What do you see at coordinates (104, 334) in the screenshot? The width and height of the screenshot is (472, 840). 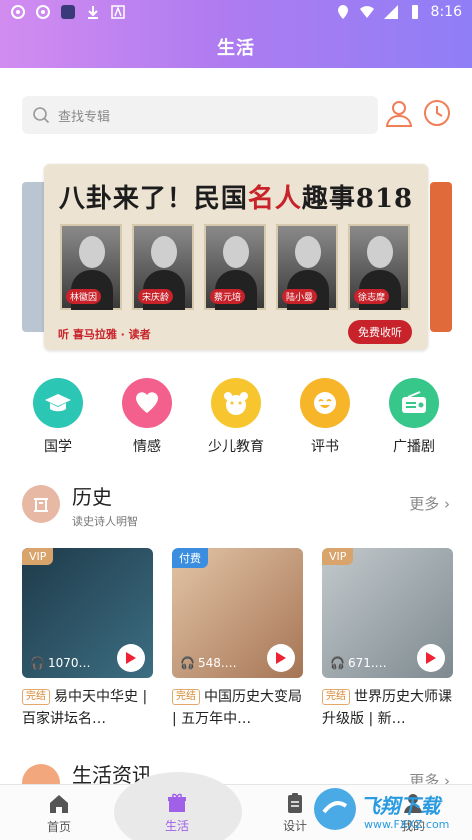 I see `banner-brand: 听 喜马拉雅 · 读者` at bounding box center [104, 334].